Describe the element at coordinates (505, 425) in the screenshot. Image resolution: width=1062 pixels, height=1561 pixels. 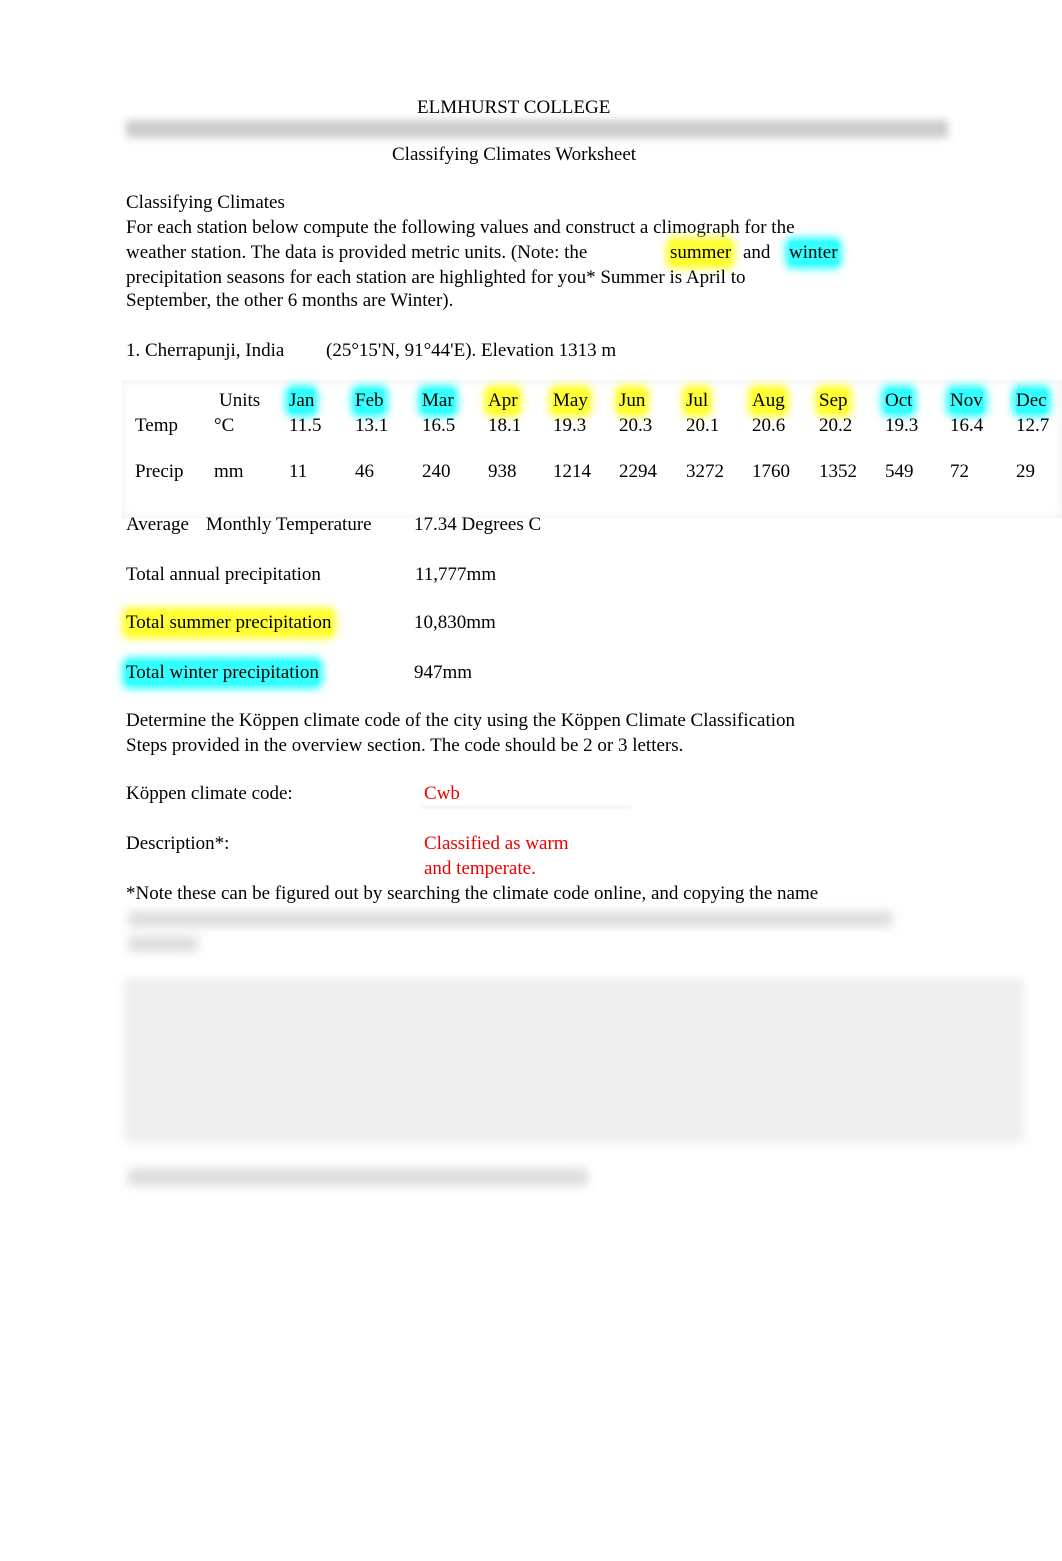
I see `table-cell: 18.1` at that location.